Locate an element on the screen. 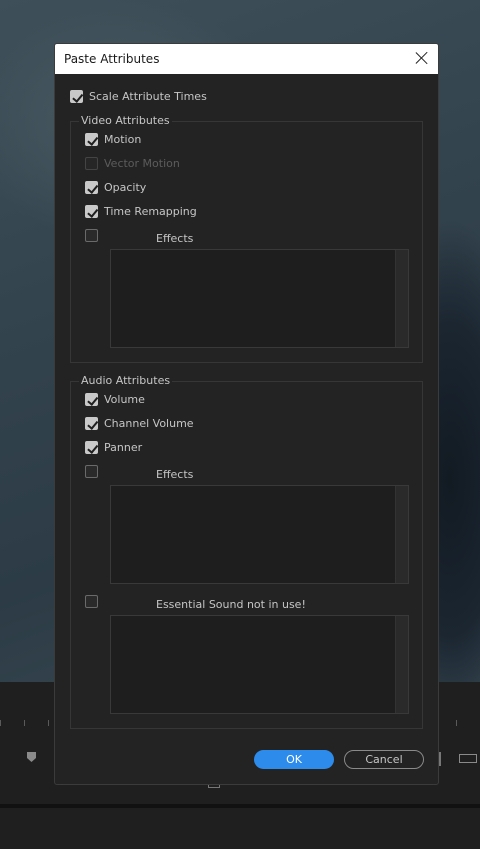 This screenshot has width=480, height=849. panner-checkbox is located at coordinates (91, 447).